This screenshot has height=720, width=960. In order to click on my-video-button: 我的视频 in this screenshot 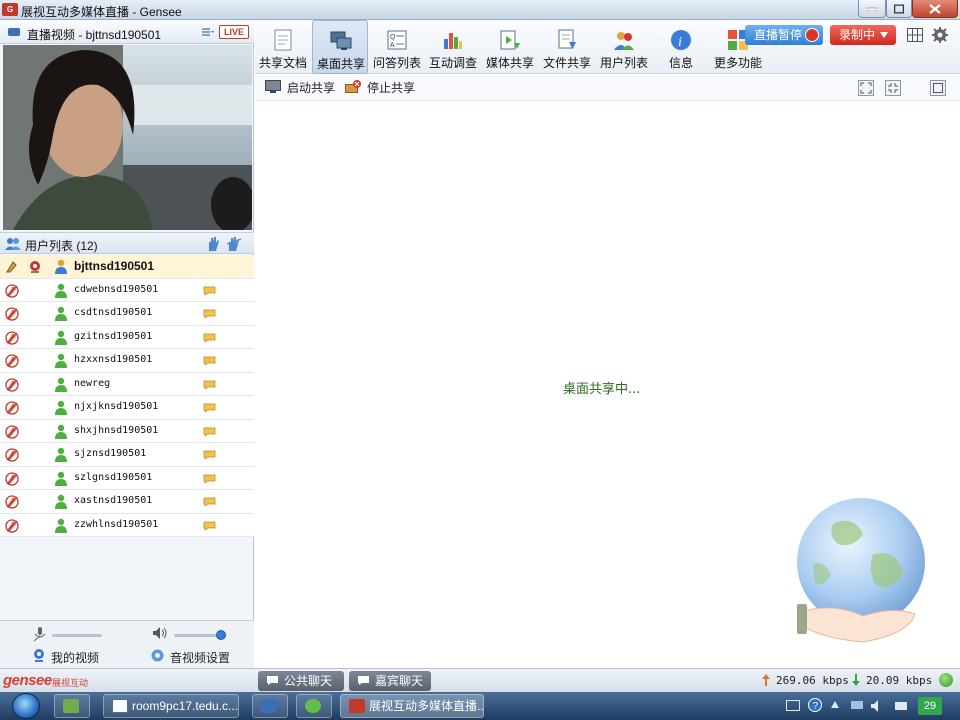, I will do `click(75, 657)`.